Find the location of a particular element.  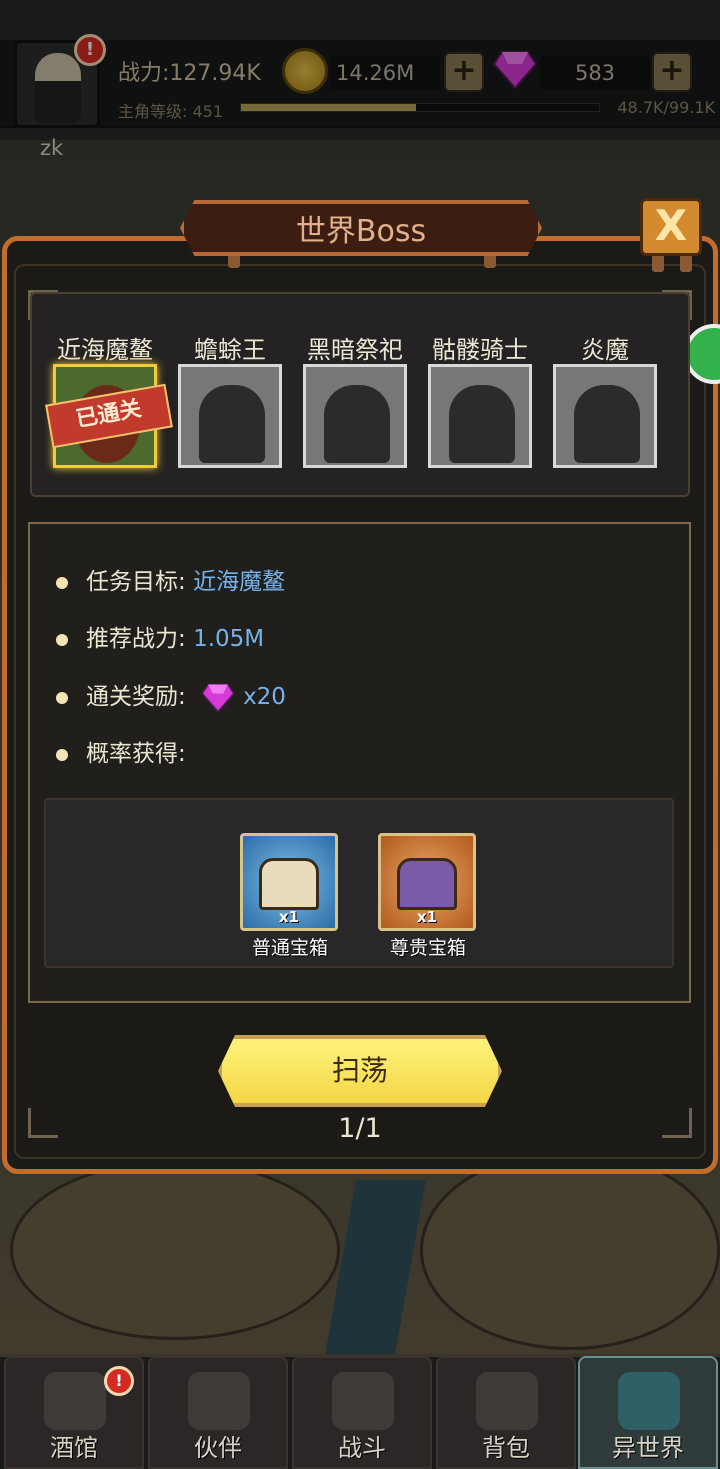

backpack-icon is located at coordinates (507, 1401).